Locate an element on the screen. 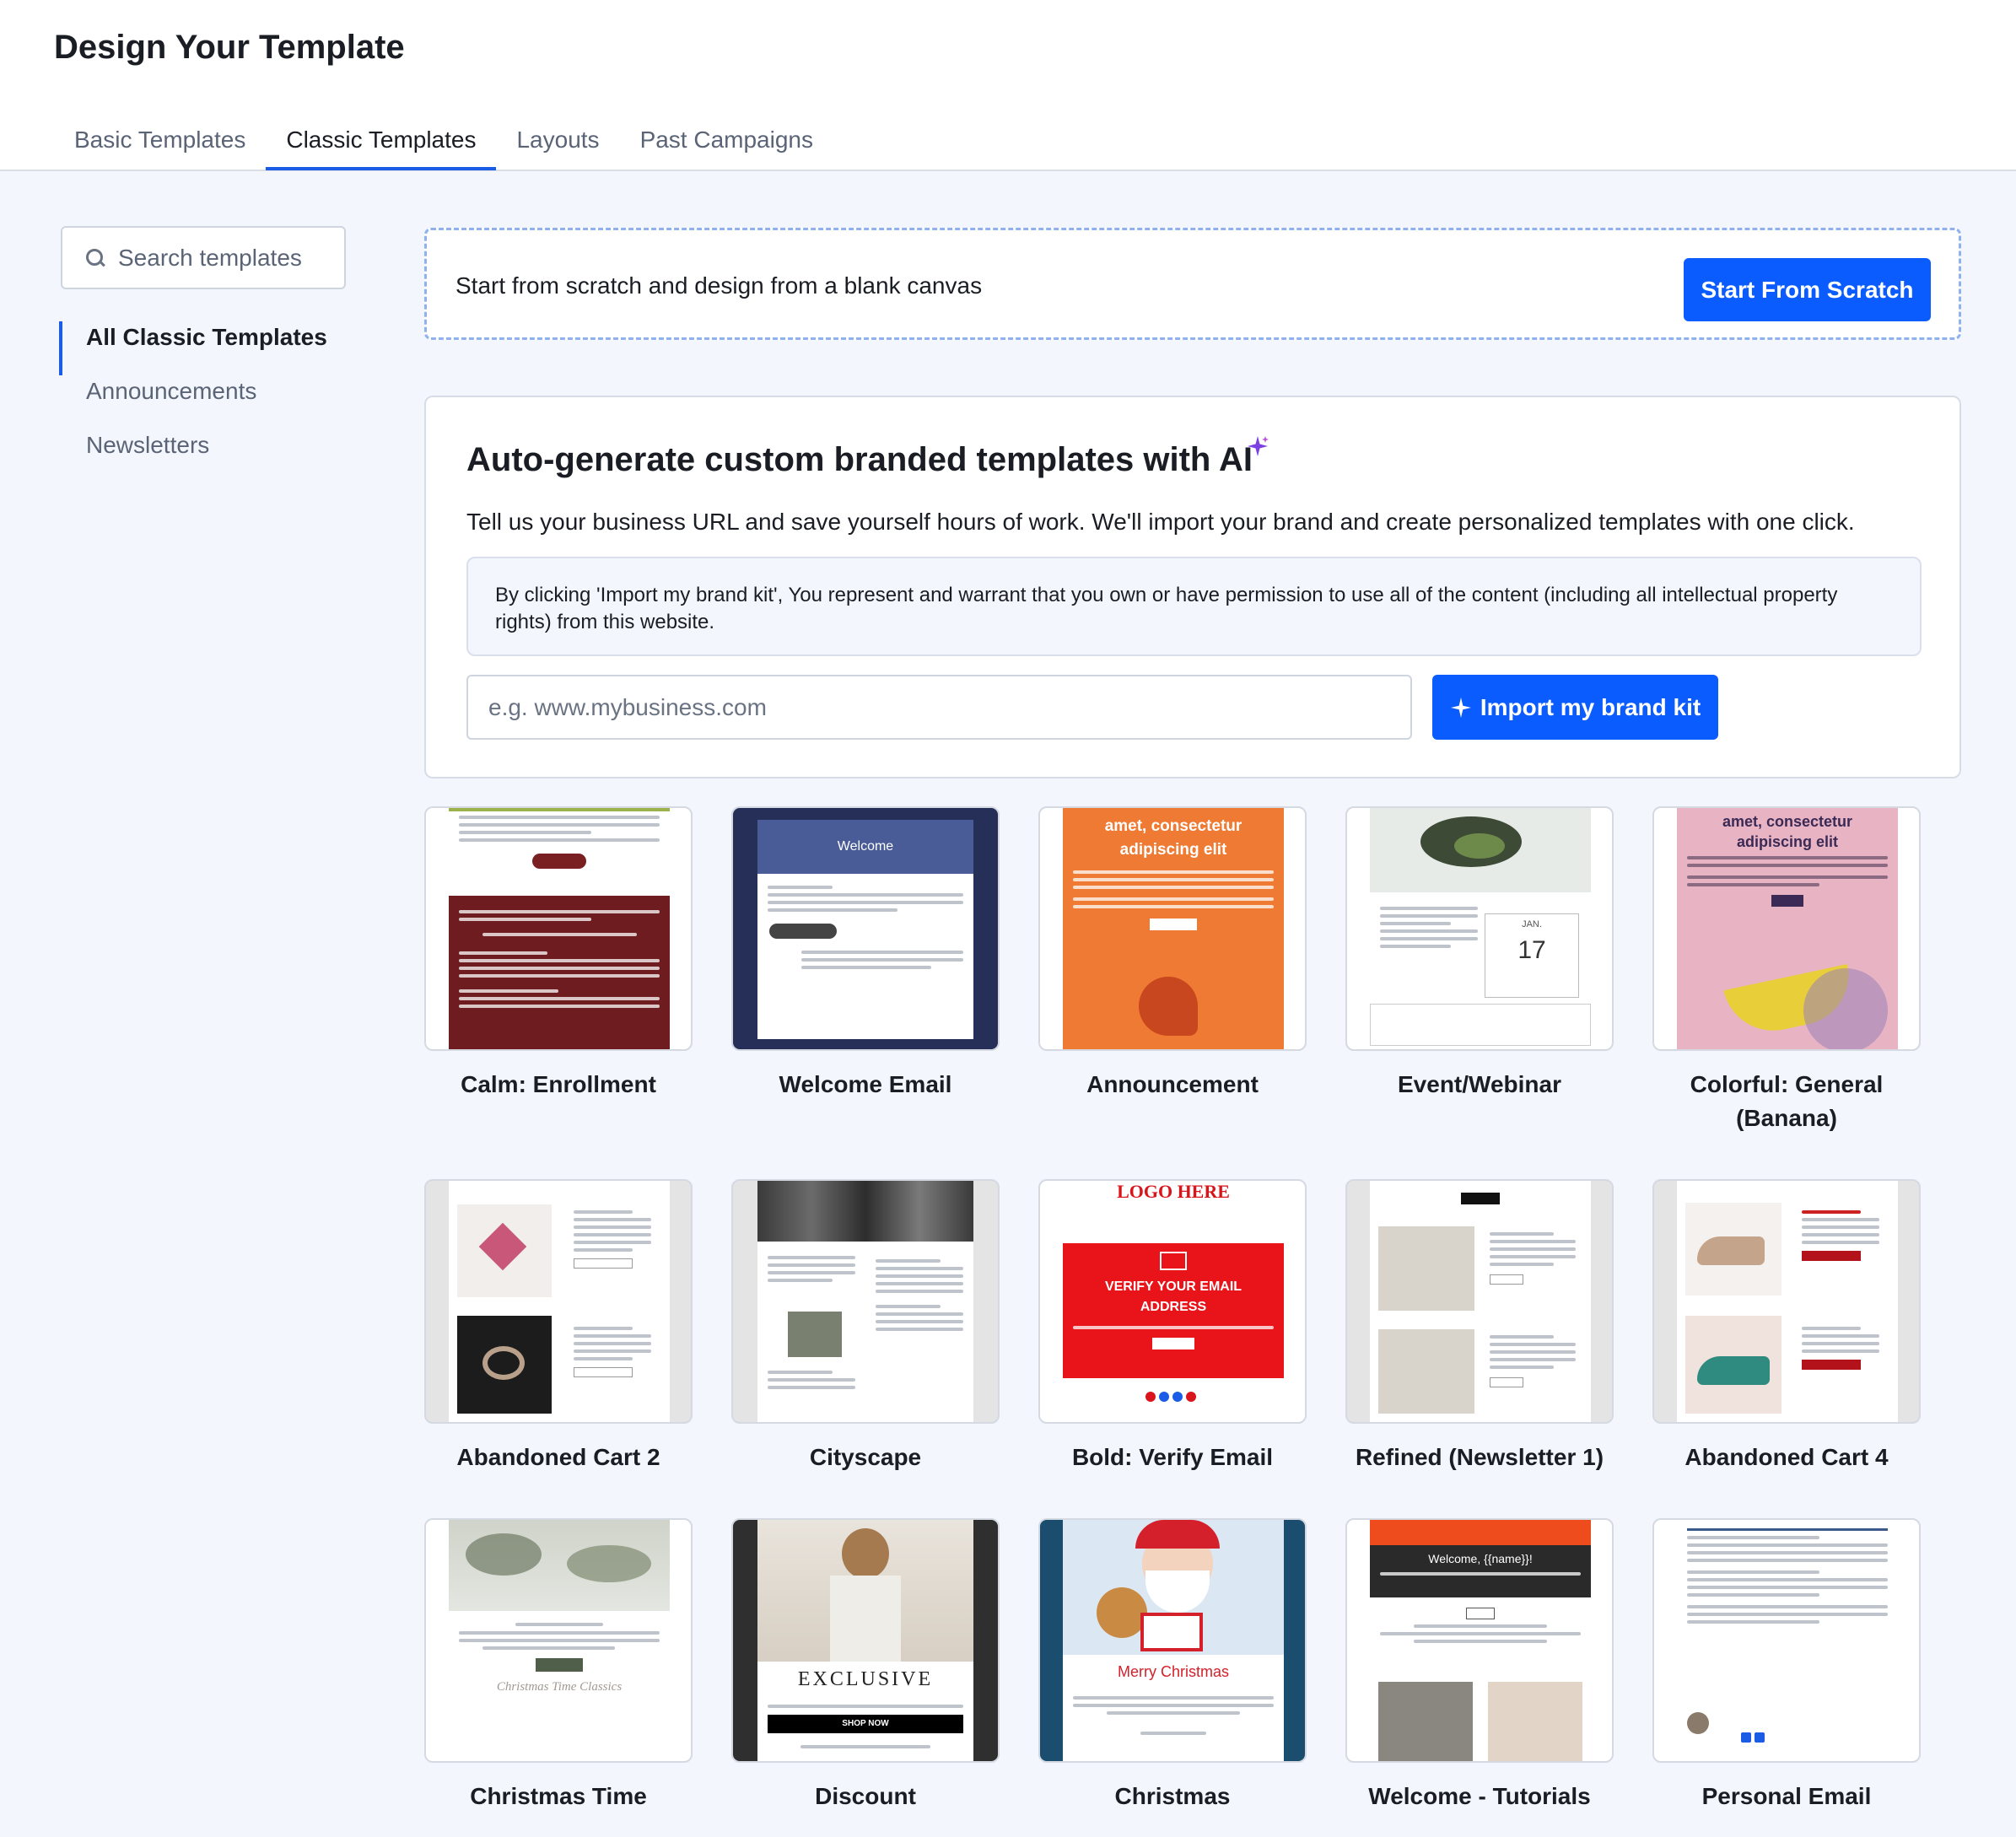 The image size is (2016, 1837). import-brand-kit-label: Import my brand kit is located at coordinates (1590, 706).